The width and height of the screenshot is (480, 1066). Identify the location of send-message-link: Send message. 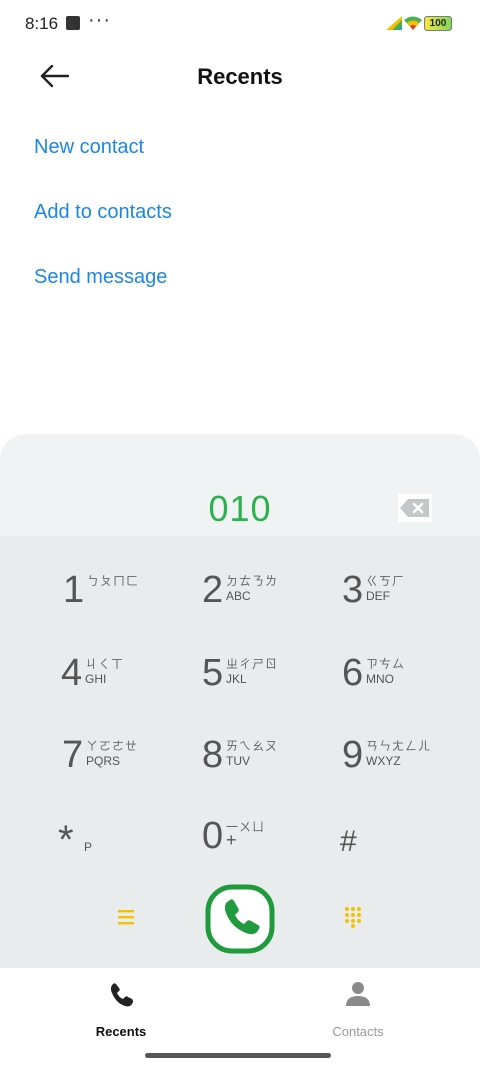
(100, 277).